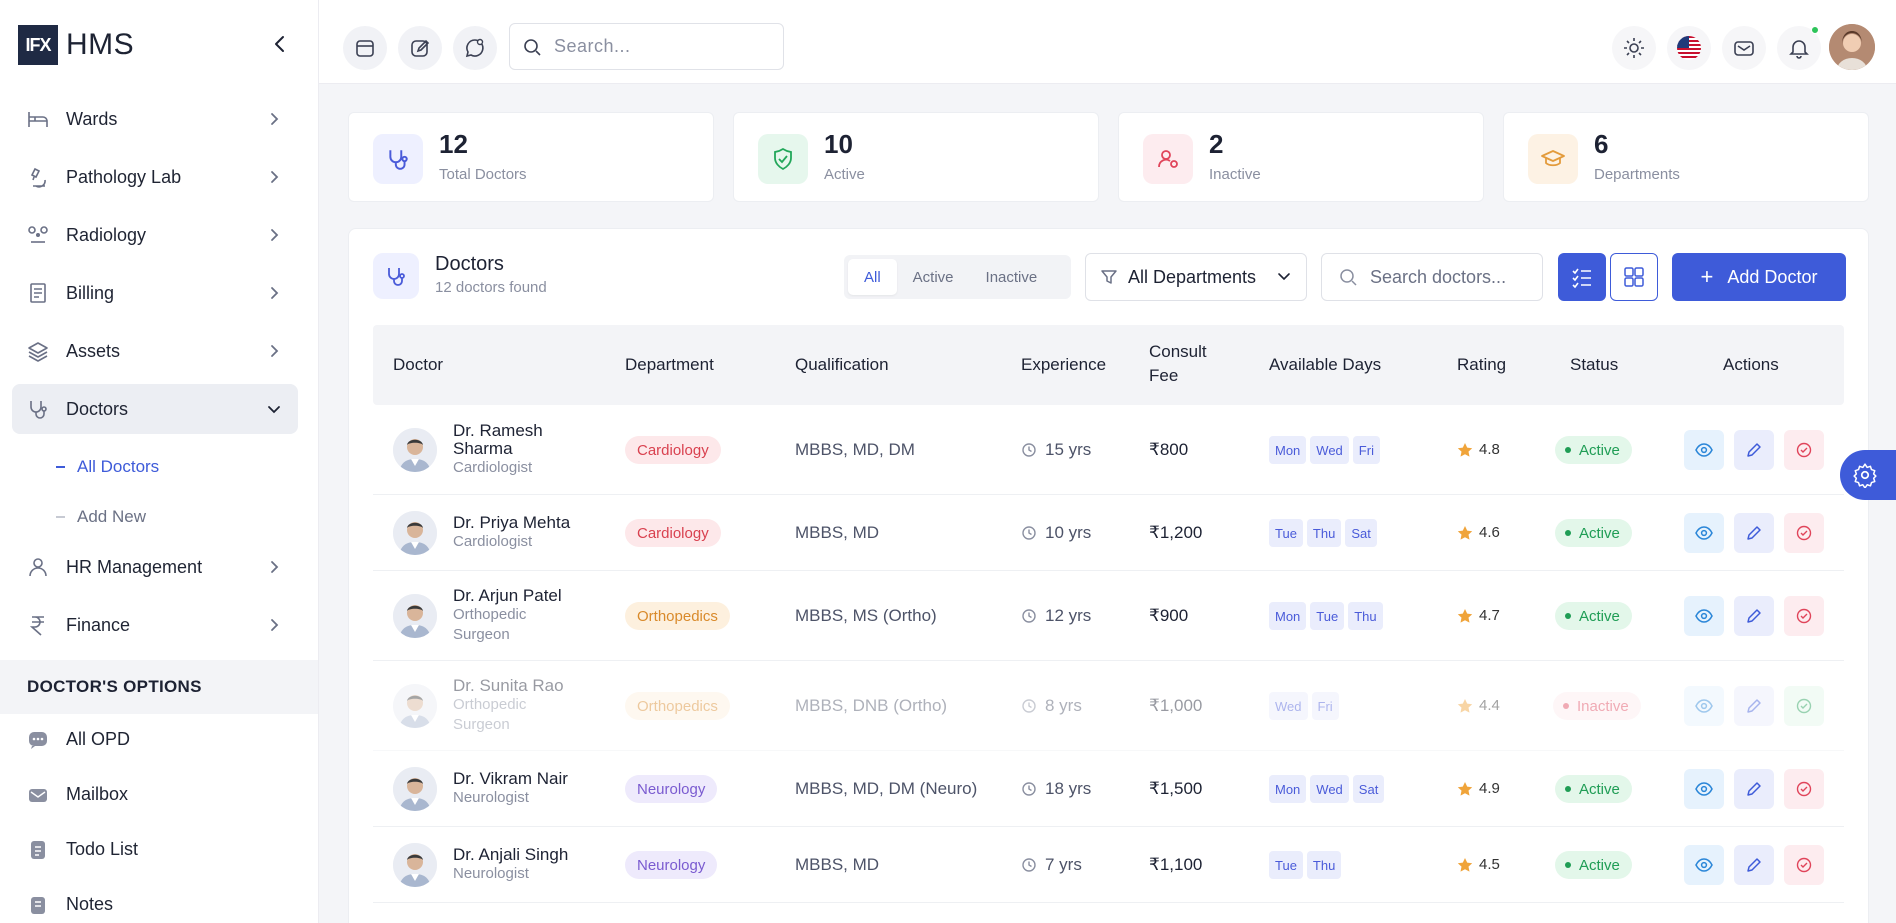  Describe the element at coordinates (1852, 47) in the screenshot. I see `avatar` at that location.